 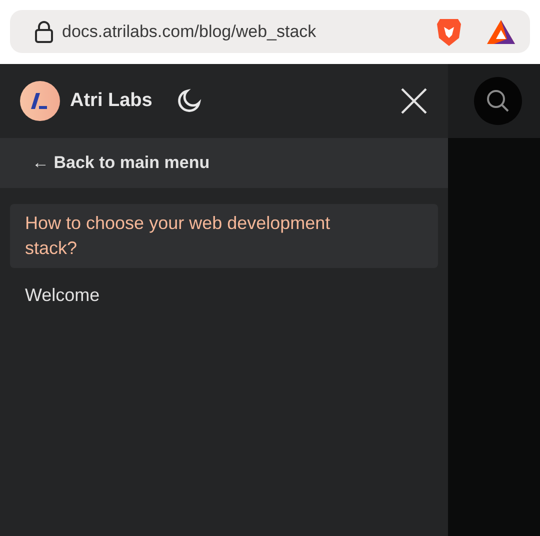 What do you see at coordinates (189, 101) in the screenshot?
I see `moon-icon` at bounding box center [189, 101].